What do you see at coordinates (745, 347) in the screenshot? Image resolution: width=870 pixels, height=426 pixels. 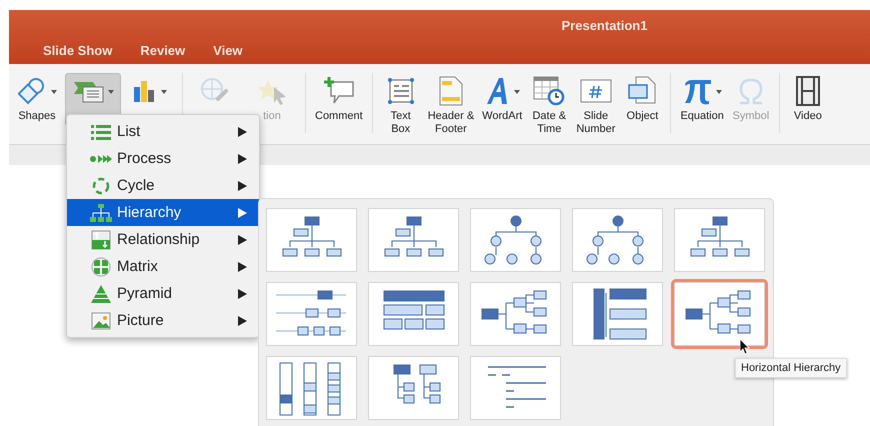 I see `mouse-pointer-icon` at bounding box center [745, 347].